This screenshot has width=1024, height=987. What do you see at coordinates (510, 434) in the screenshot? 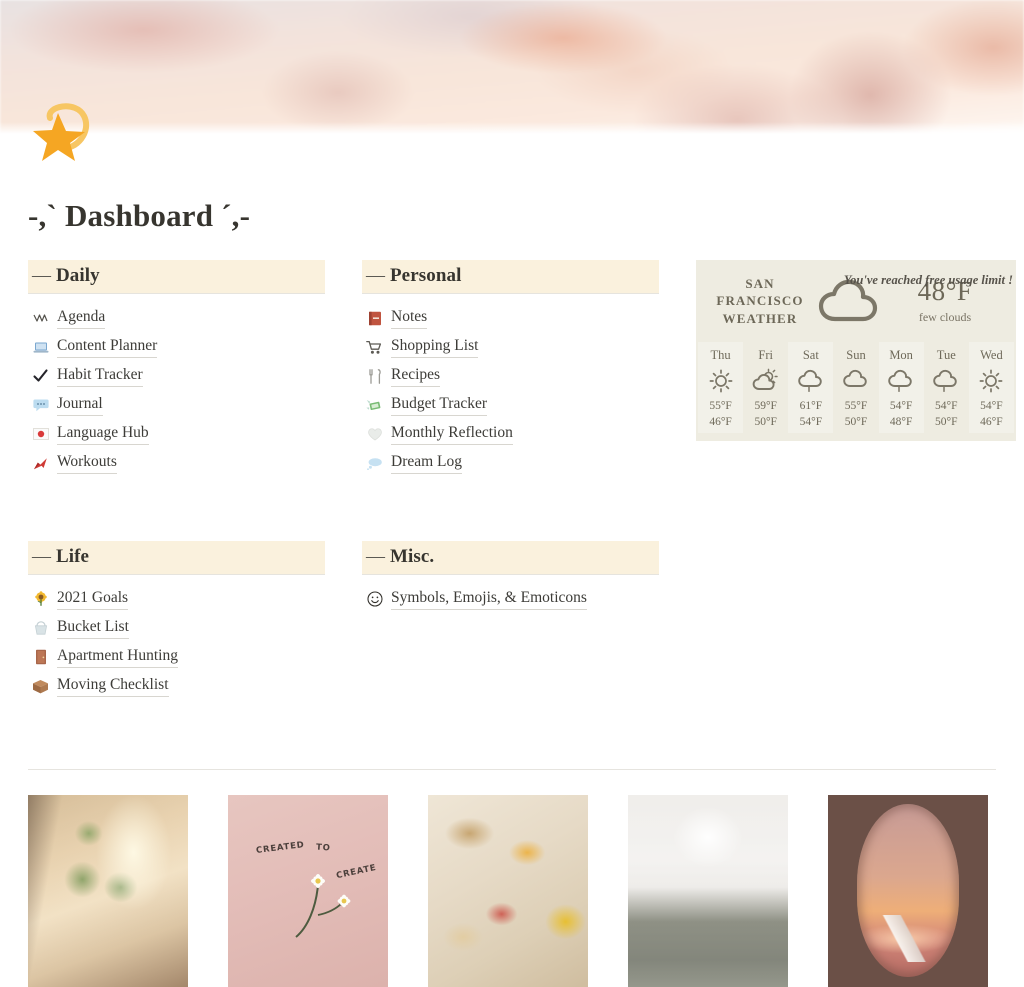
I see `list-item-monthly-reflection: Monthly Reflection` at bounding box center [510, 434].